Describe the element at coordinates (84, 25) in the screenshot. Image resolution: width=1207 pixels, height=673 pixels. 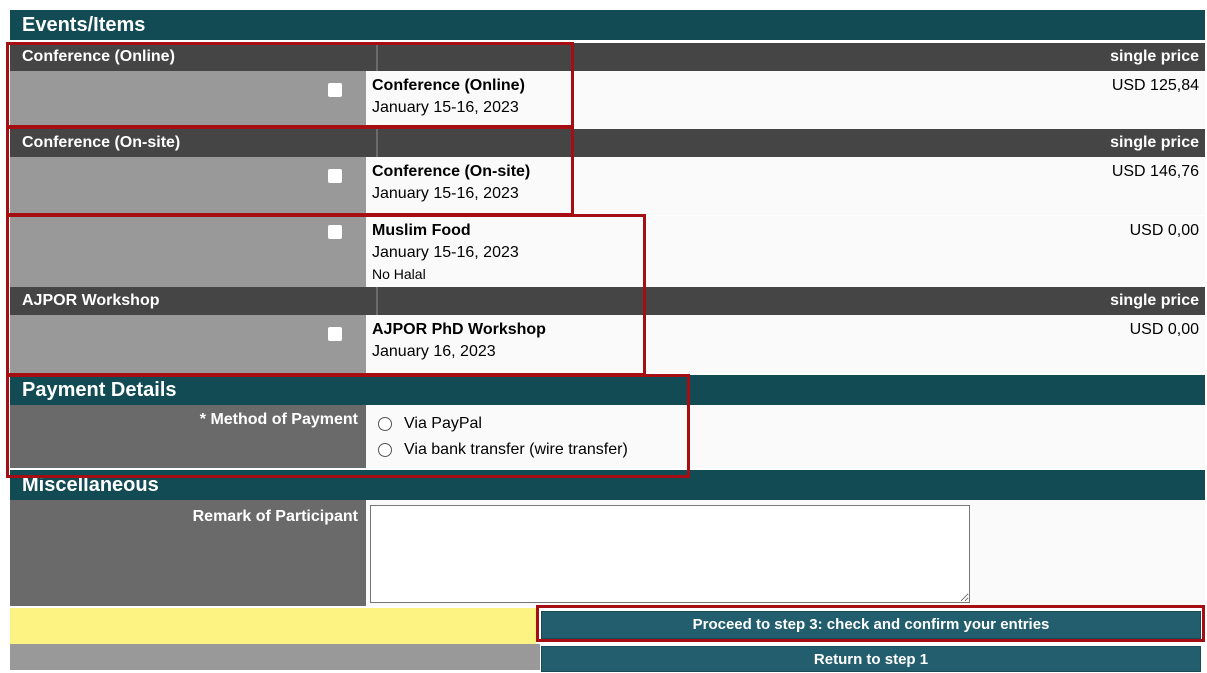
I see `events-section-title: Events/Items` at that location.